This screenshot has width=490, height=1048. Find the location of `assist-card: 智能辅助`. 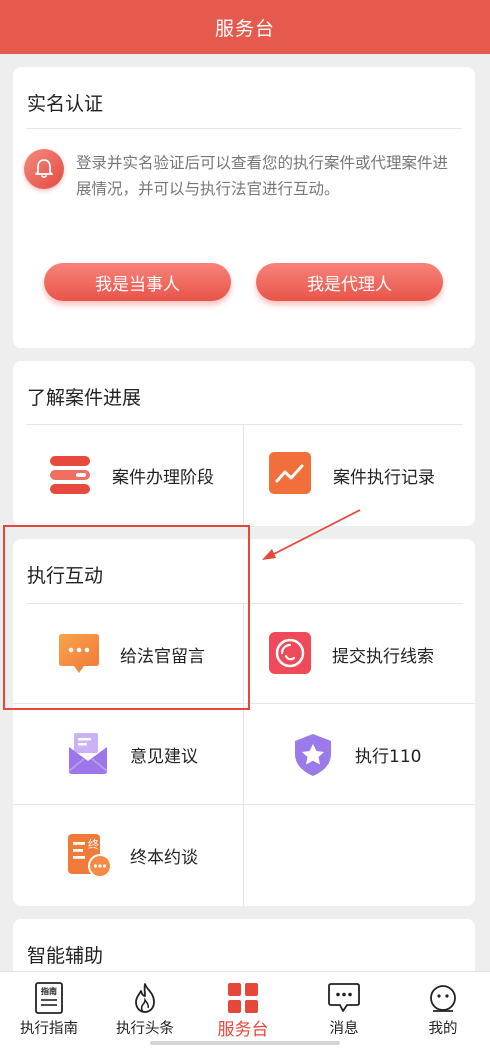

assist-card: 智能辅助 is located at coordinates (244, 949).